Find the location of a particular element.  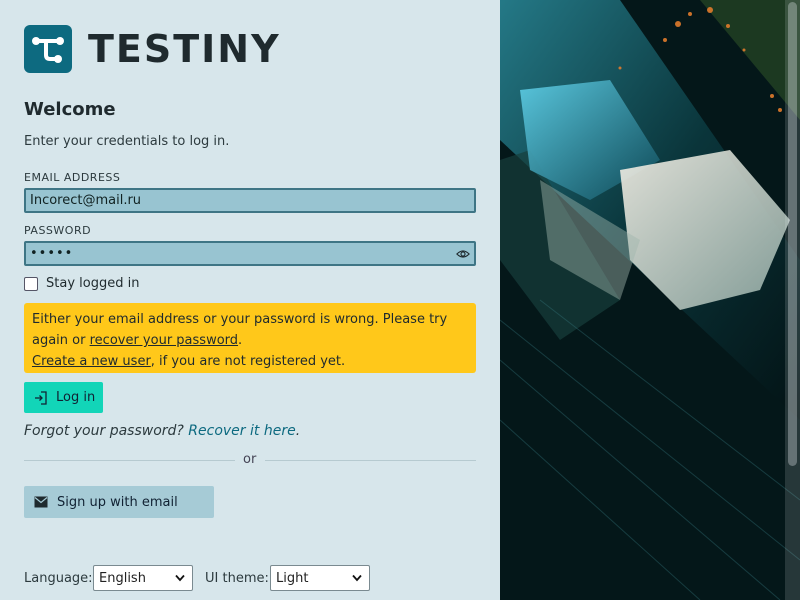

password-field: ••••• is located at coordinates (250, 253).